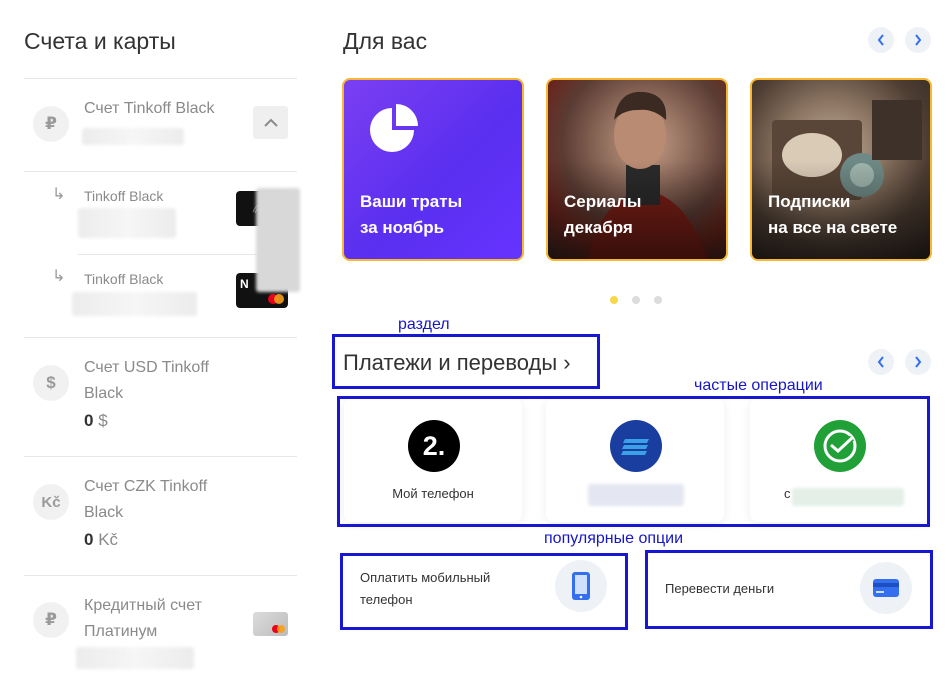 The height and width of the screenshot is (685, 952). I want to click on dollar-icon: $, so click(51, 383).